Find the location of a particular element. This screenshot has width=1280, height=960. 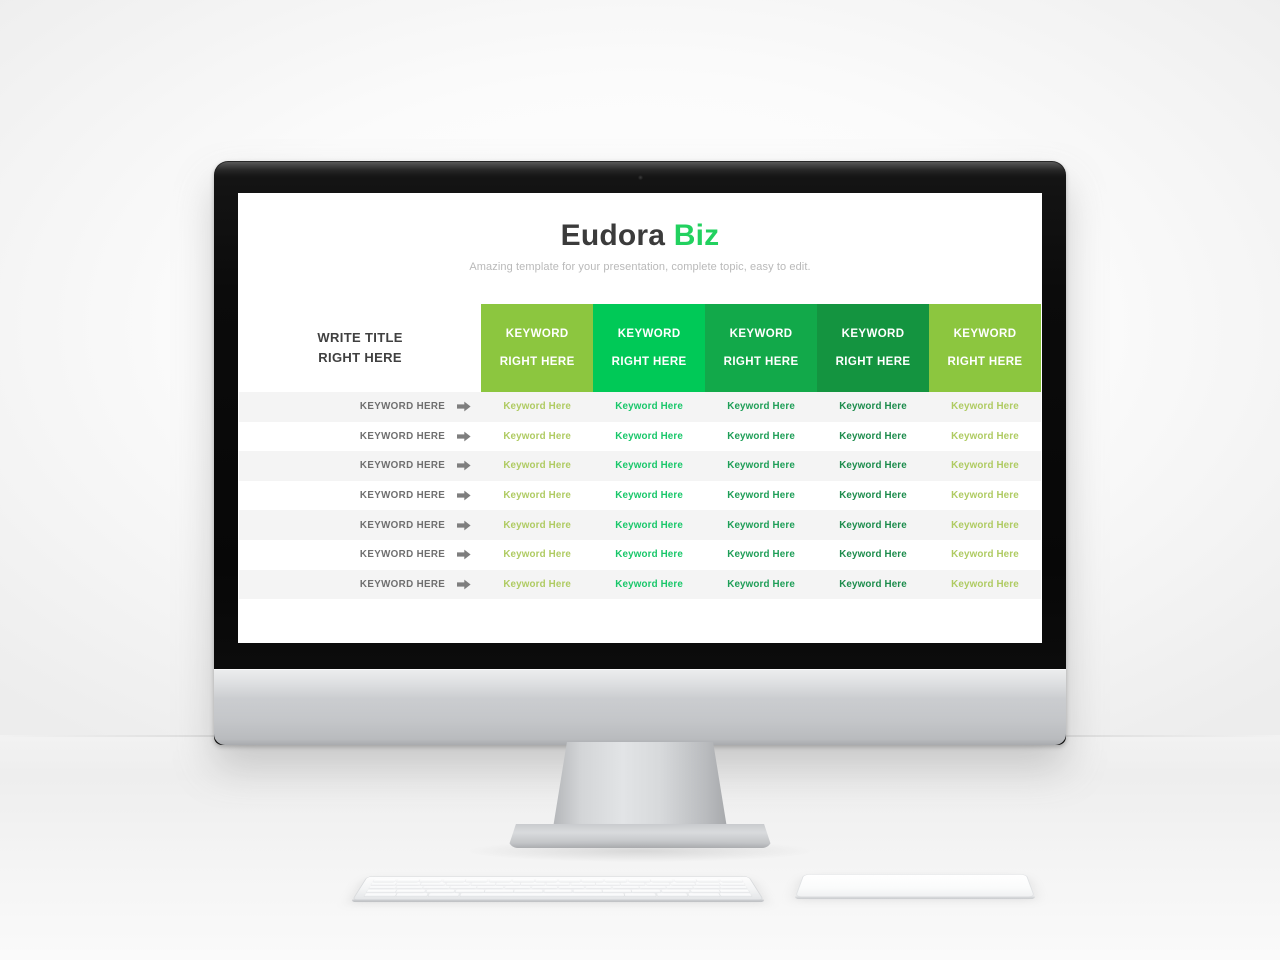

column-header-3-line1: KEYWORD is located at coordinates (761, 333).